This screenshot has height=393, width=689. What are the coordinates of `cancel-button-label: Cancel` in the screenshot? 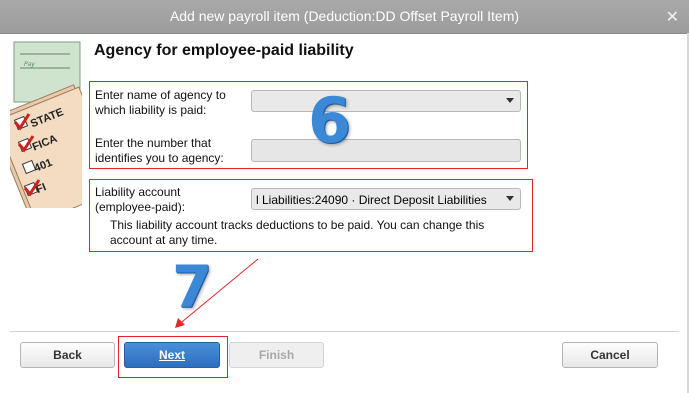 It's located at (610, 355).